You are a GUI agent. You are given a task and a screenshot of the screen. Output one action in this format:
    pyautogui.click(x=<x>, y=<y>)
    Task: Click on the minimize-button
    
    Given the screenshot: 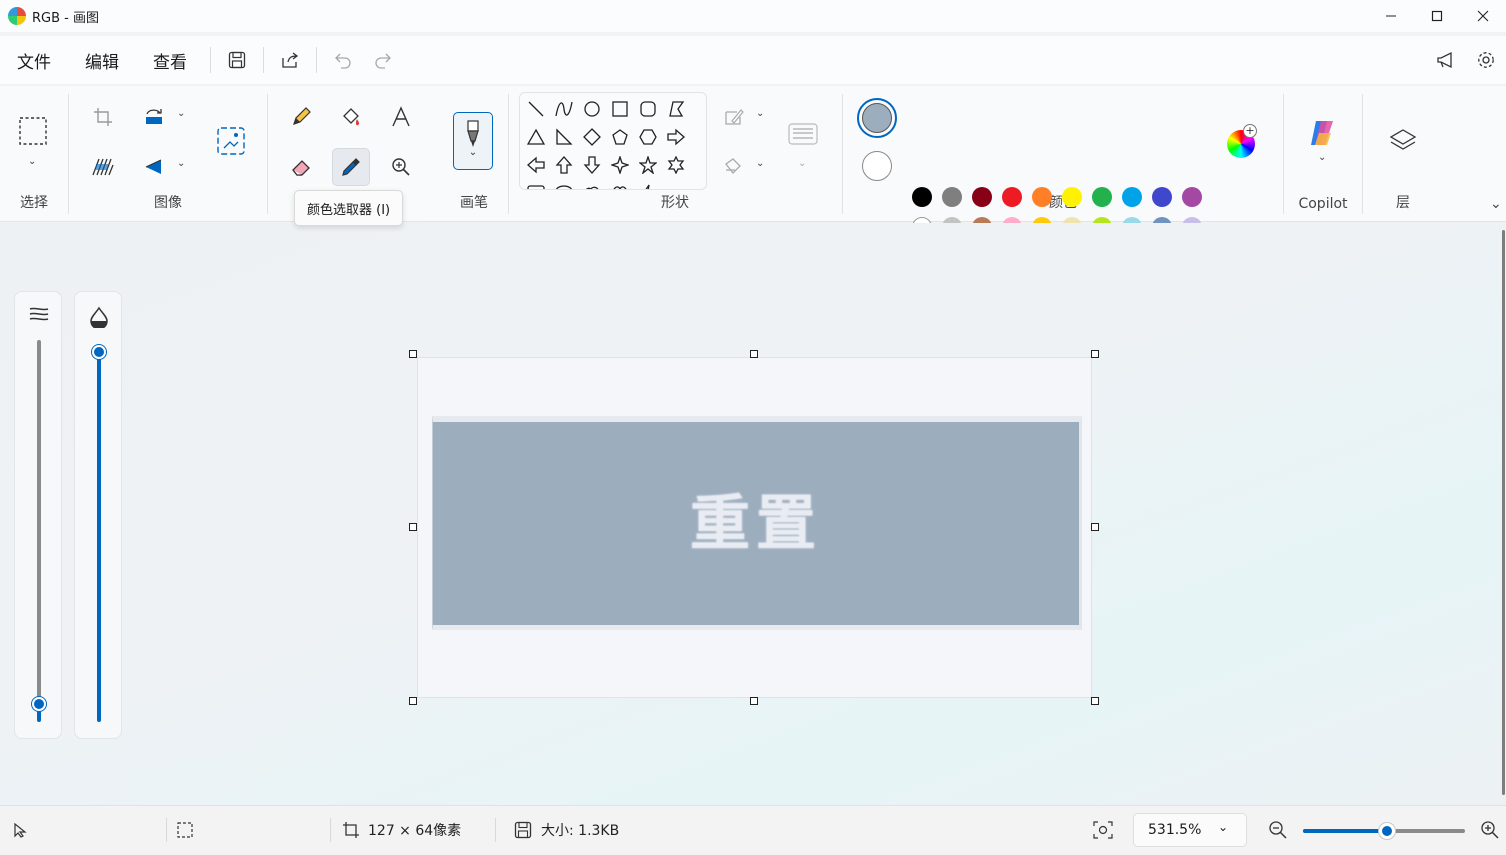 What is the action you would take?
    pyautogui.click(x=1391, y=16)
    